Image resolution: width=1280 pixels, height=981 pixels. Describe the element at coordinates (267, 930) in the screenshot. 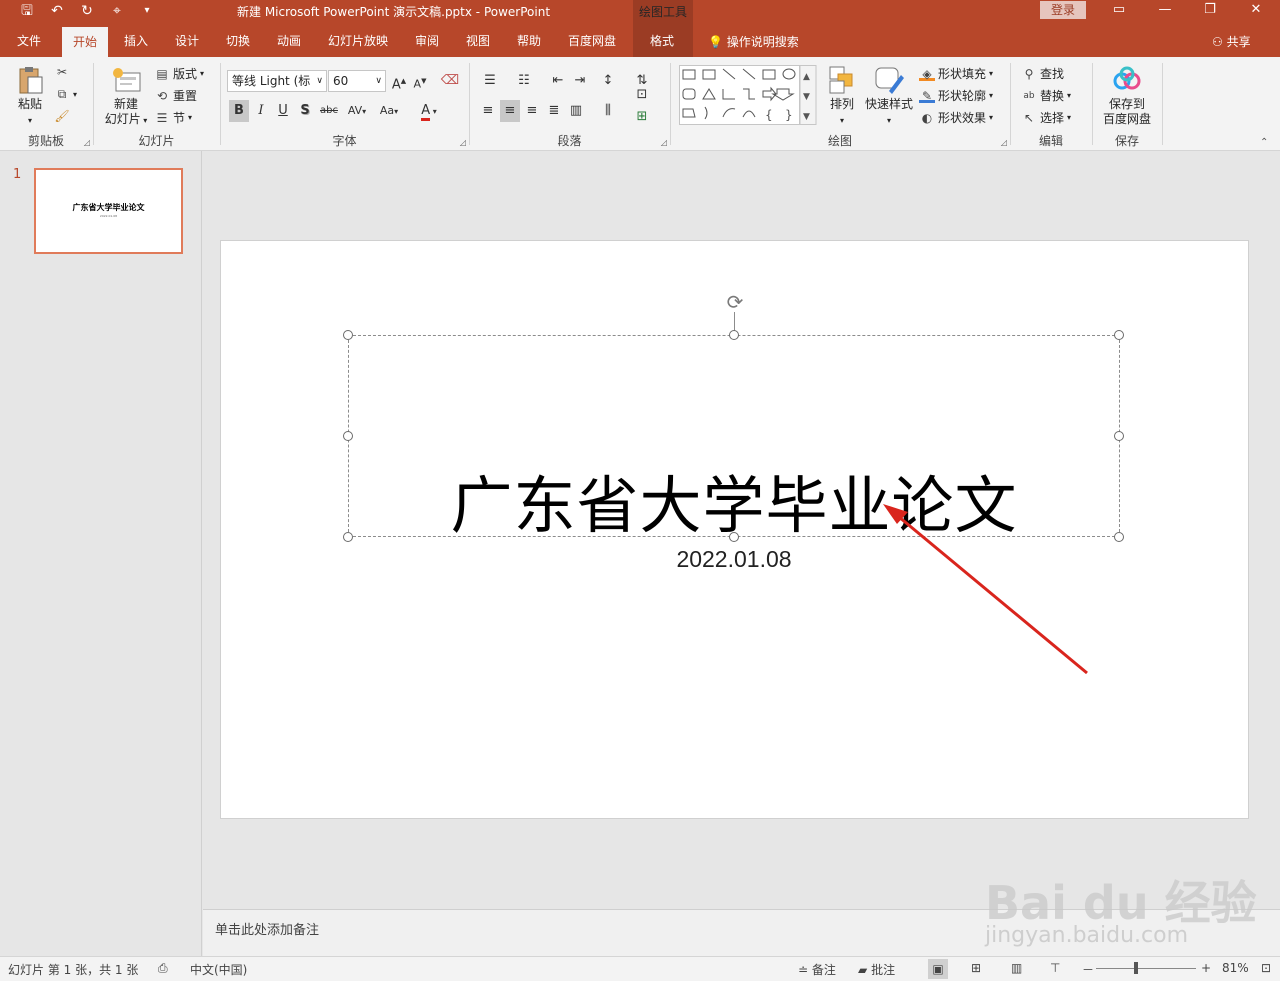

I see `notes-placeholder: 单击此处添加备注` at that location.